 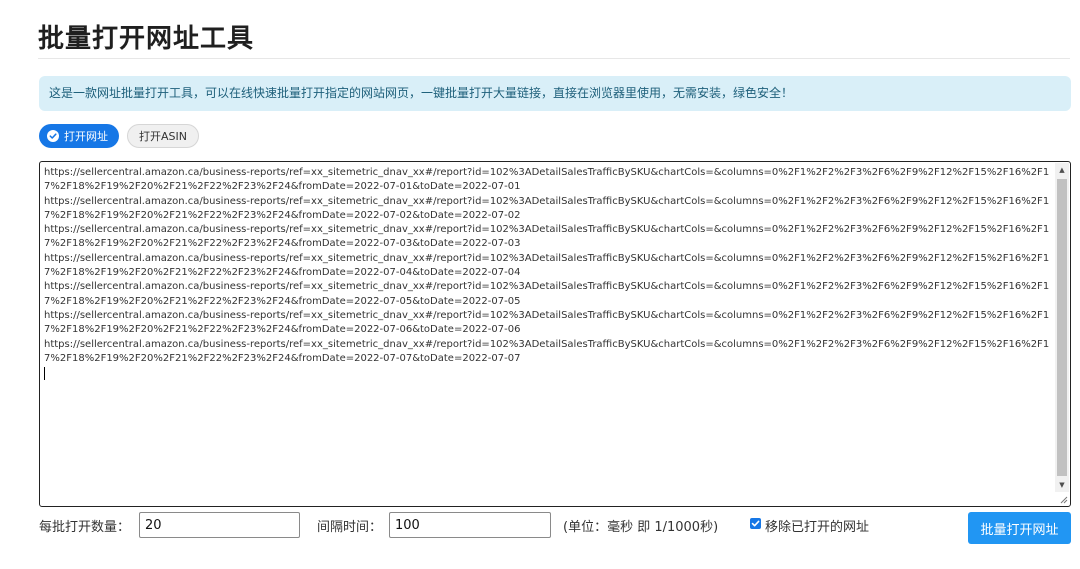 What do you see at coordinates (1062, 485) in the screenshot?
I see `scroll-down-arrow-icon: ▼` at bounding box center [1062, 485].